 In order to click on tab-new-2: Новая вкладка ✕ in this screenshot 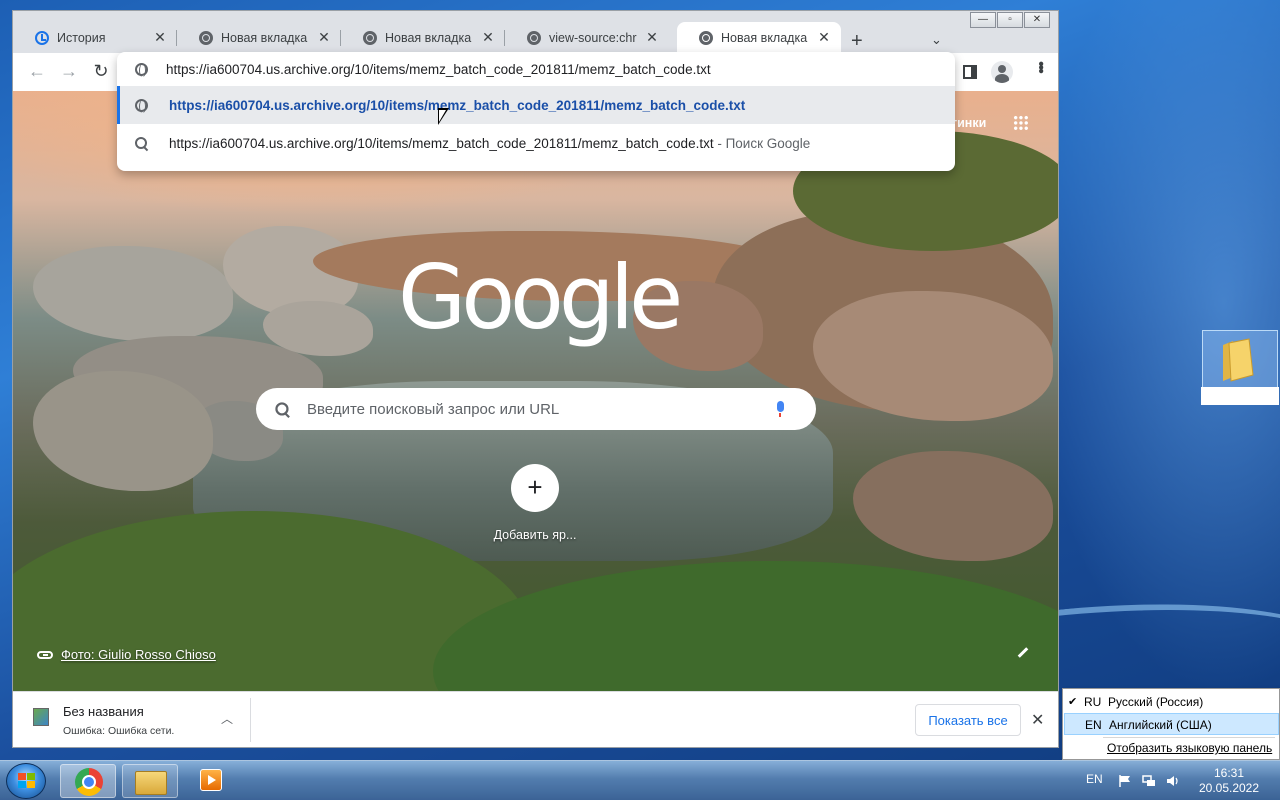, I will do `click(423, 37)`.